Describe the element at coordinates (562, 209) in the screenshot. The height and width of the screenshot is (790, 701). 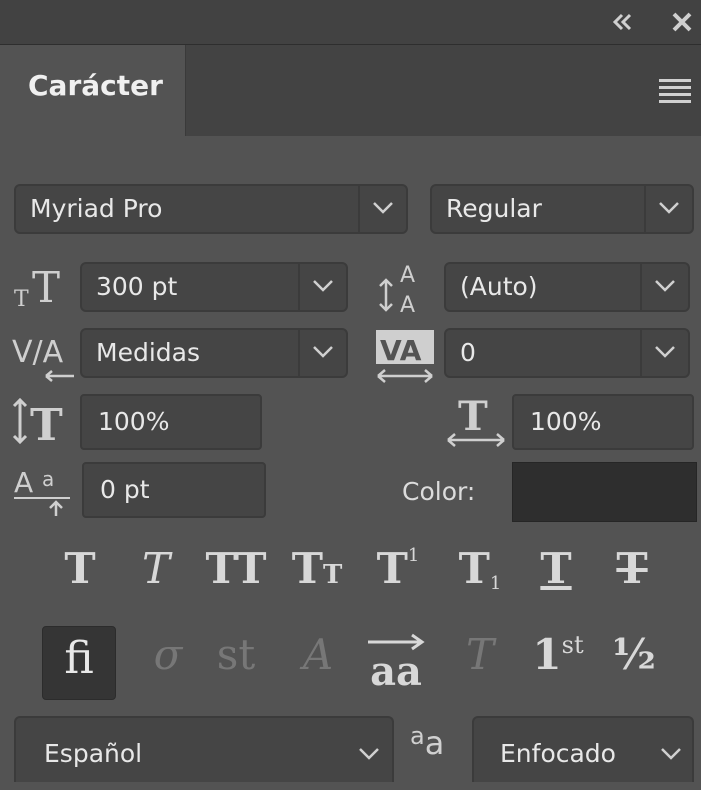
I see `font-style-select: Regular` at that location.